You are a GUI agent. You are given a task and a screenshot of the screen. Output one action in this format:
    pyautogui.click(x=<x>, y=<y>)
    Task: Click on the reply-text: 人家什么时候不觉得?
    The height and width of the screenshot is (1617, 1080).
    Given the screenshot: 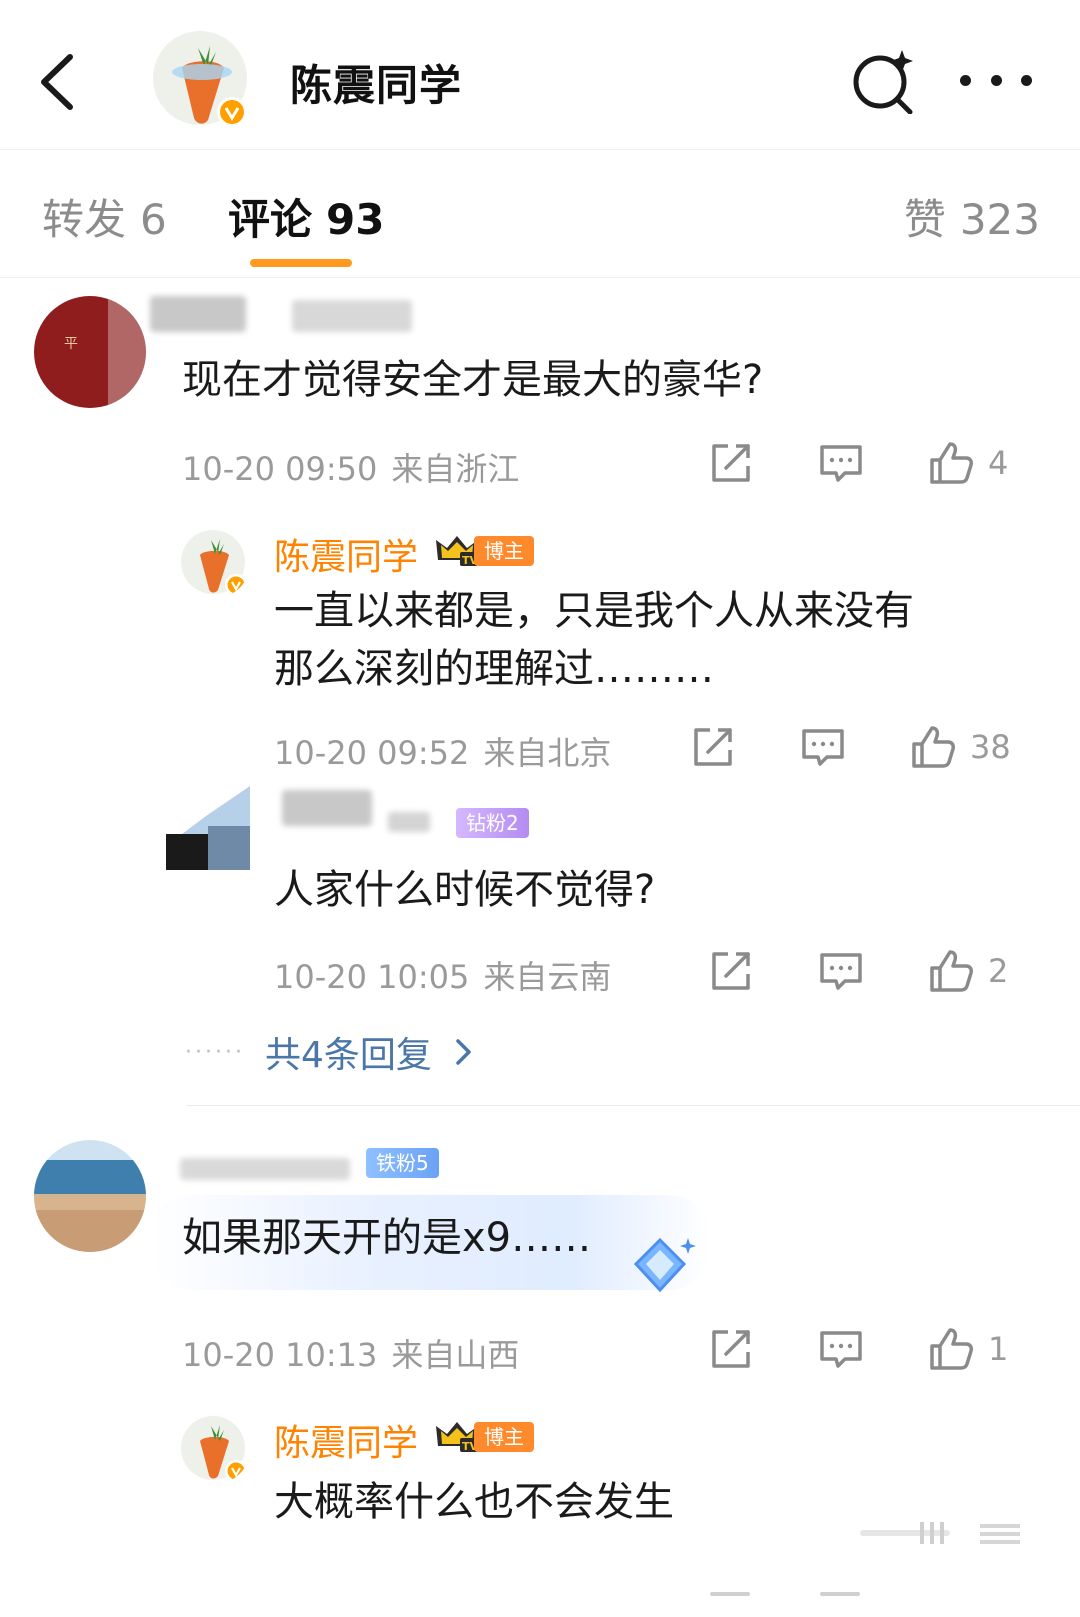 What is the action you would take?
    pyautogui.click(x=465, y=890)
    